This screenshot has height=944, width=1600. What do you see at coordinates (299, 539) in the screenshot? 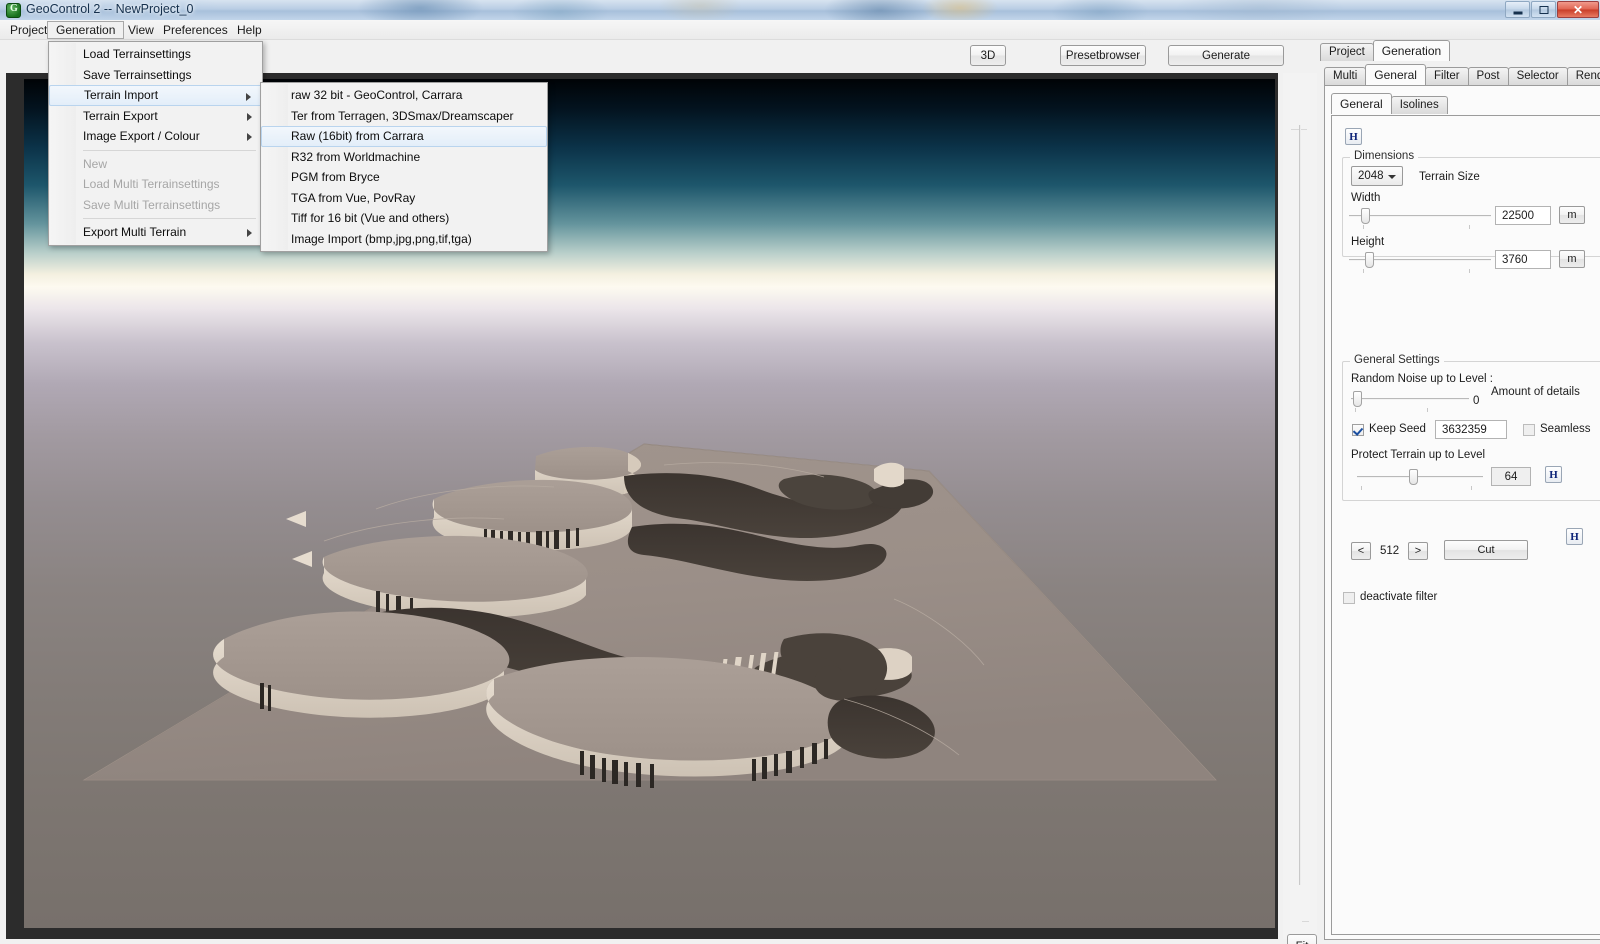
I see `terrain-highlight-flecks` at bounding box center [299, 539].